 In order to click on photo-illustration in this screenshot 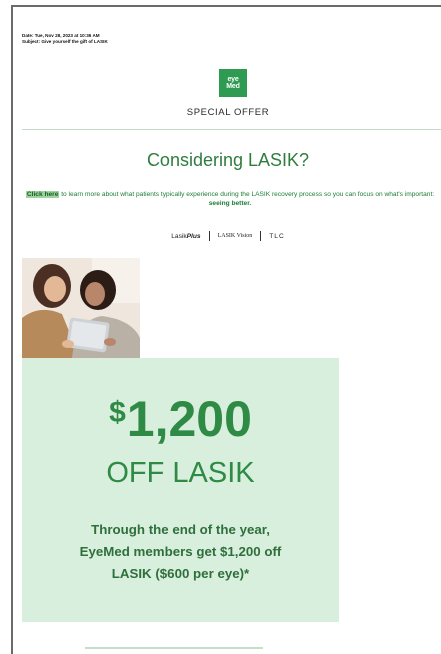, I will do `click(81, 308)`.